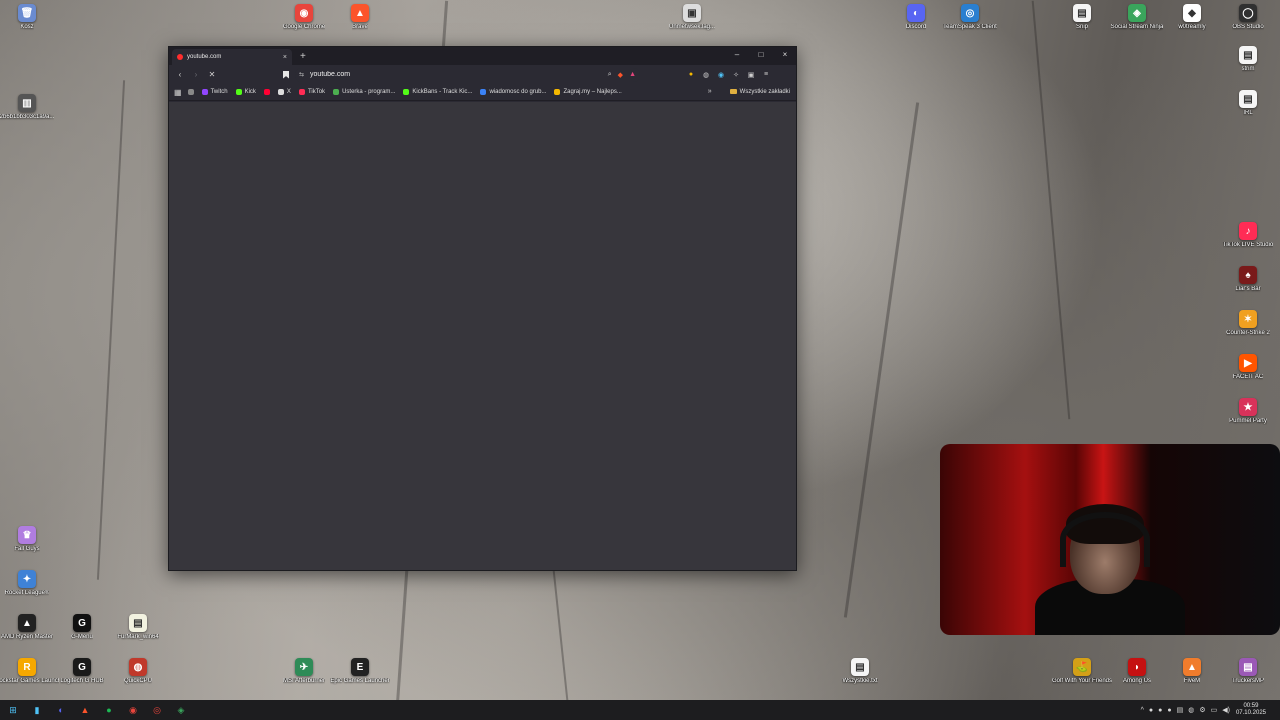 The height and width of the screenshot is (720, 1280). I want to click on tray-icon-4: ▤, so click(1180, 710).